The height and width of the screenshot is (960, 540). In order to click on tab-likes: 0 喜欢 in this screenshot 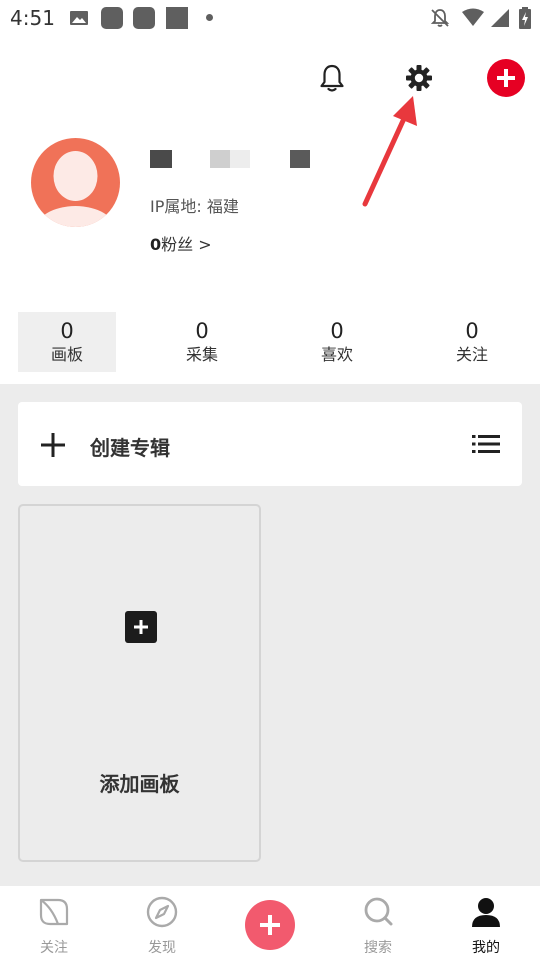, I will do `click(337, 342)`.